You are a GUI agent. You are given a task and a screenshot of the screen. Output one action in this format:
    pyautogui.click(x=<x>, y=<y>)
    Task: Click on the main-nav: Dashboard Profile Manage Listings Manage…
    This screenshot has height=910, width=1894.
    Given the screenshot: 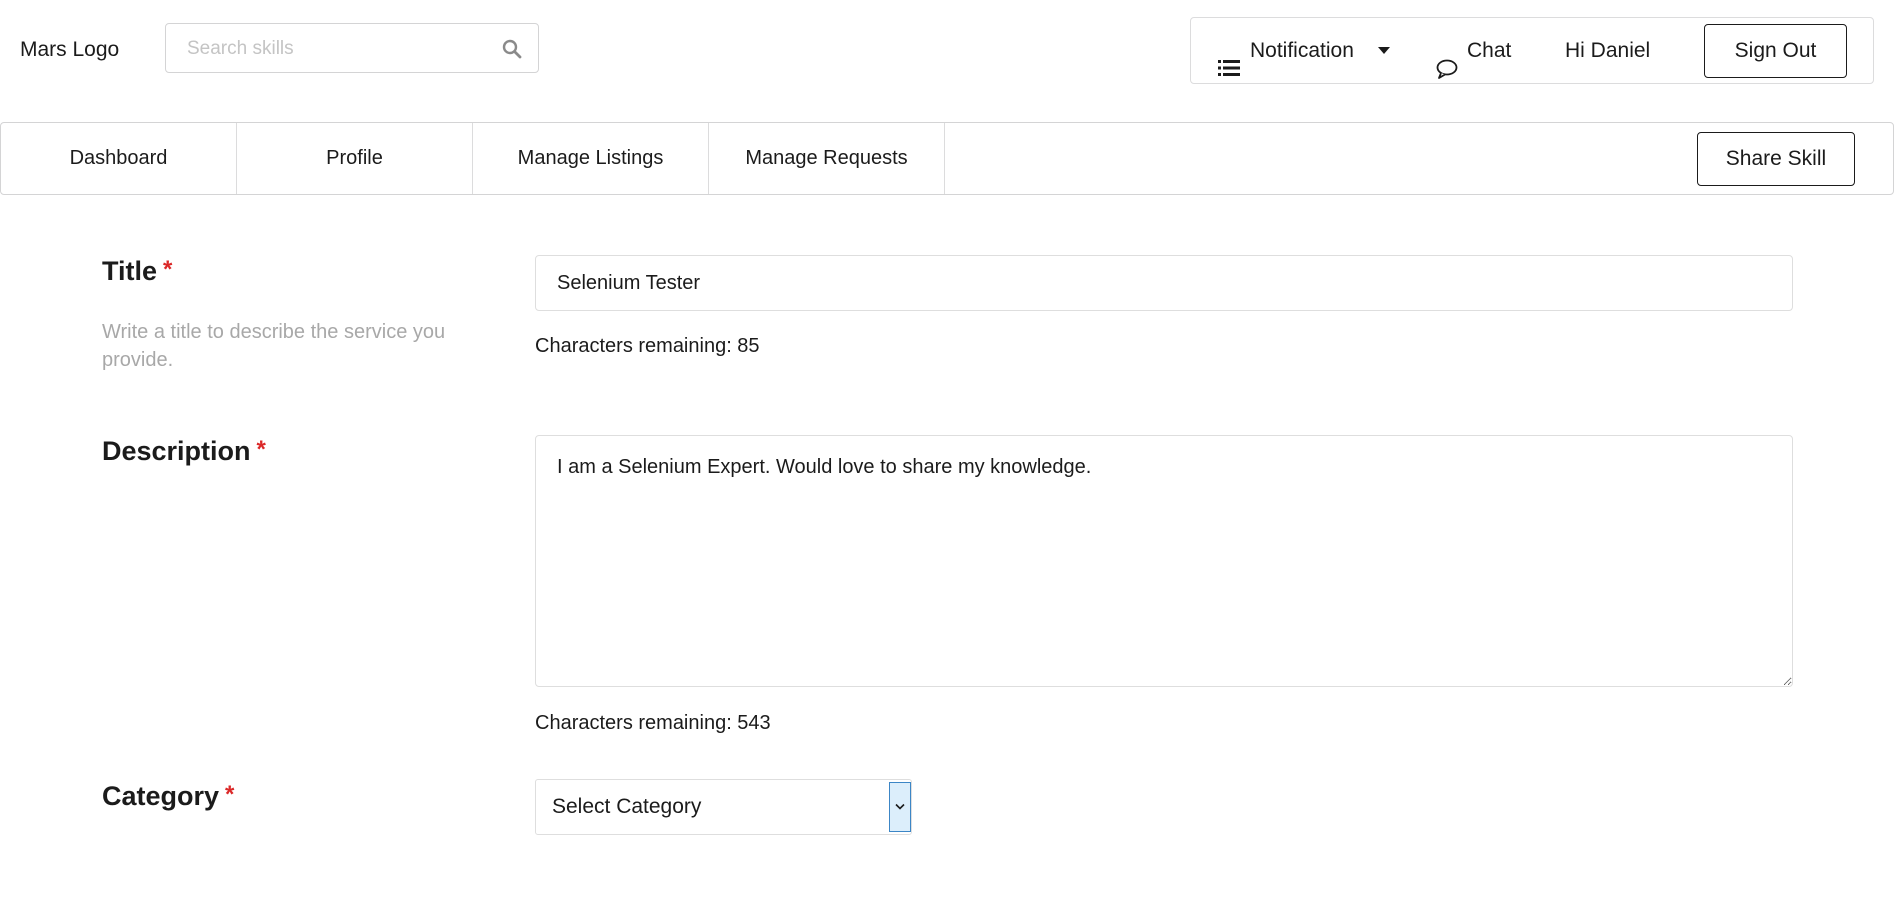 What is the action you would take?
    pyautogui.click(x=947, y=158)
    